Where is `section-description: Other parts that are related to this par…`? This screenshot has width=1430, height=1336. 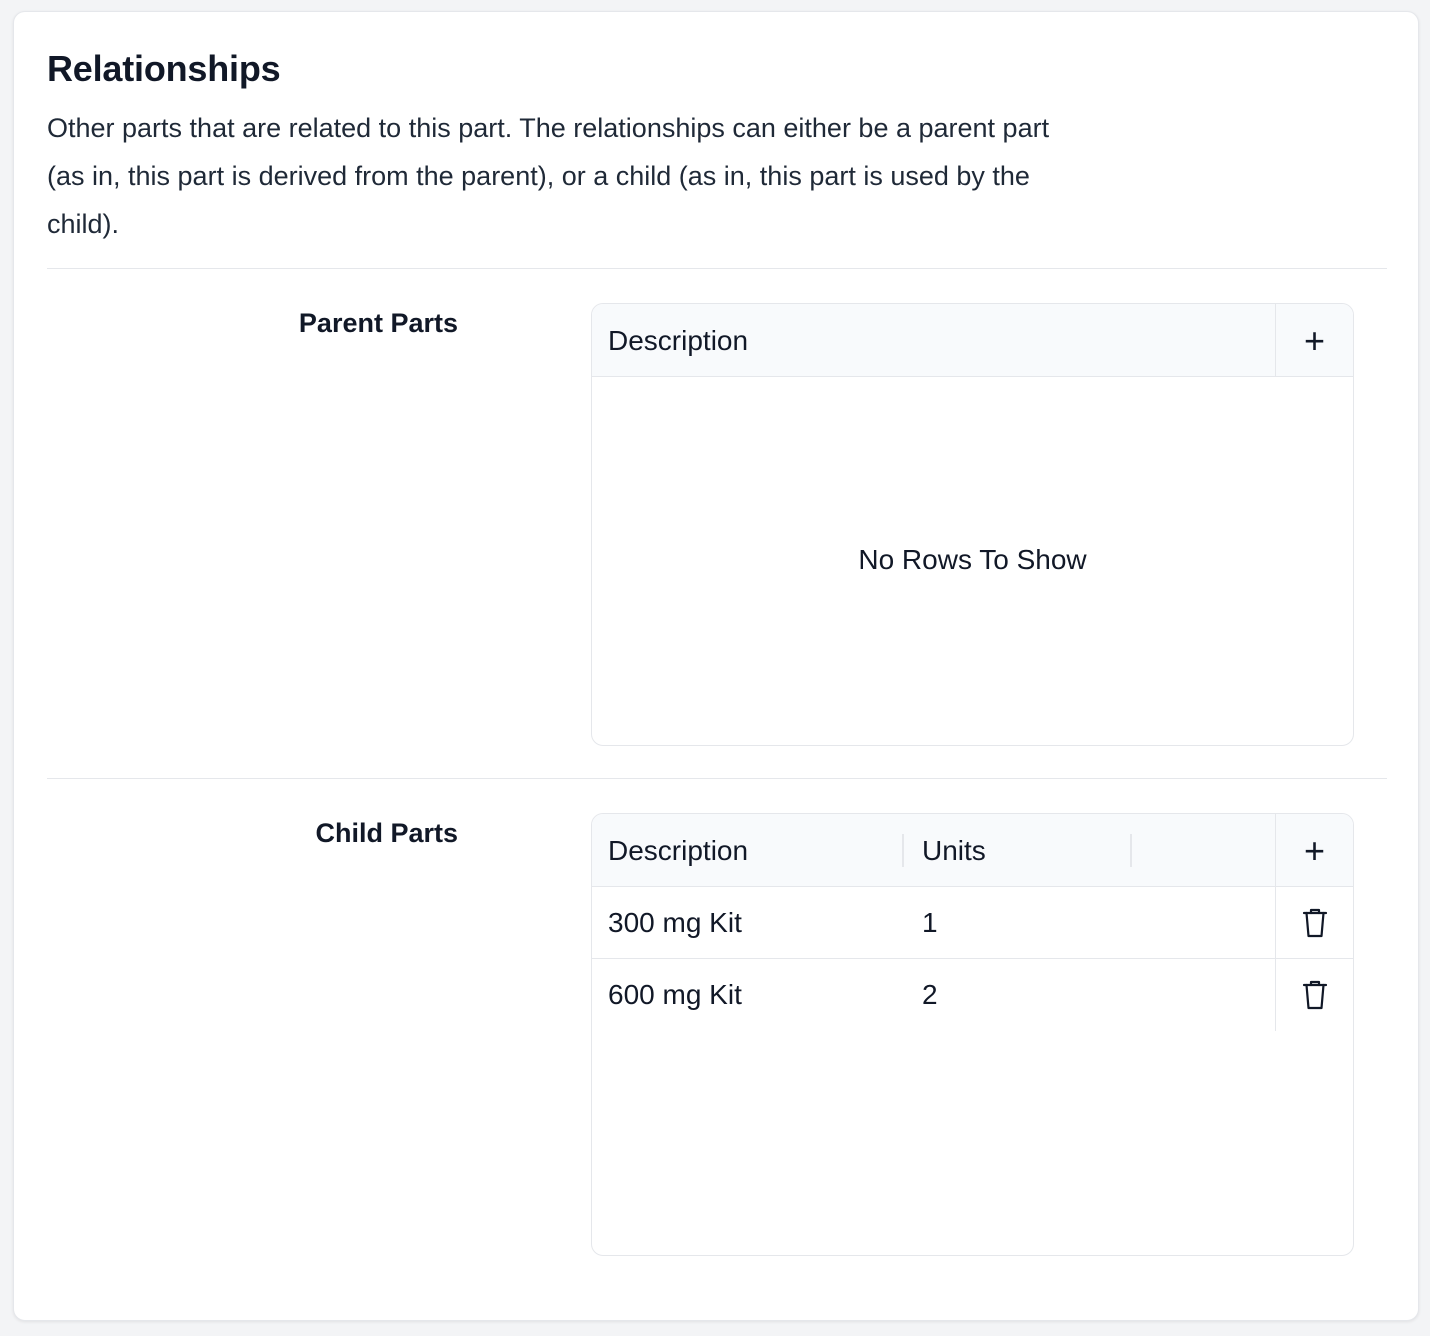 section-description: Other parts that are related to this par… is located at coordinates (548, 176).